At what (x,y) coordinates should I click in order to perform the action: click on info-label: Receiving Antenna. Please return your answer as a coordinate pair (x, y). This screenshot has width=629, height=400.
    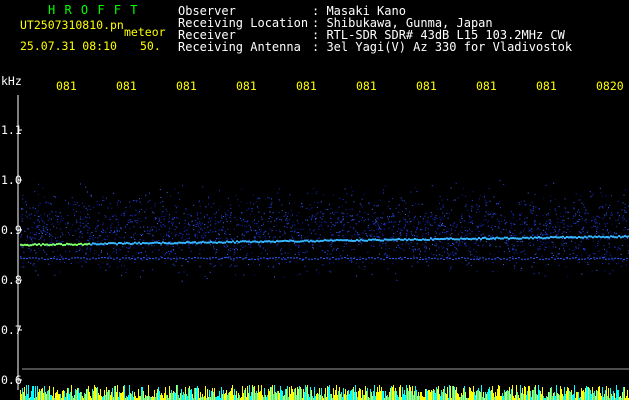
    Looking at the image, I should click on (239, 47).